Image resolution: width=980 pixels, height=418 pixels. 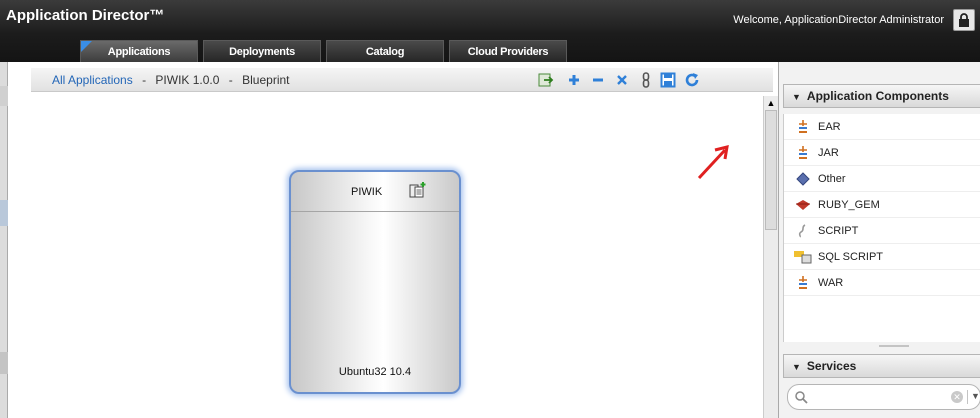 What do you see at coordinates (92, 80) in the screenshot?
I see `breadcrumb-all-applications: All Applications` at bounding box center [92, 80].